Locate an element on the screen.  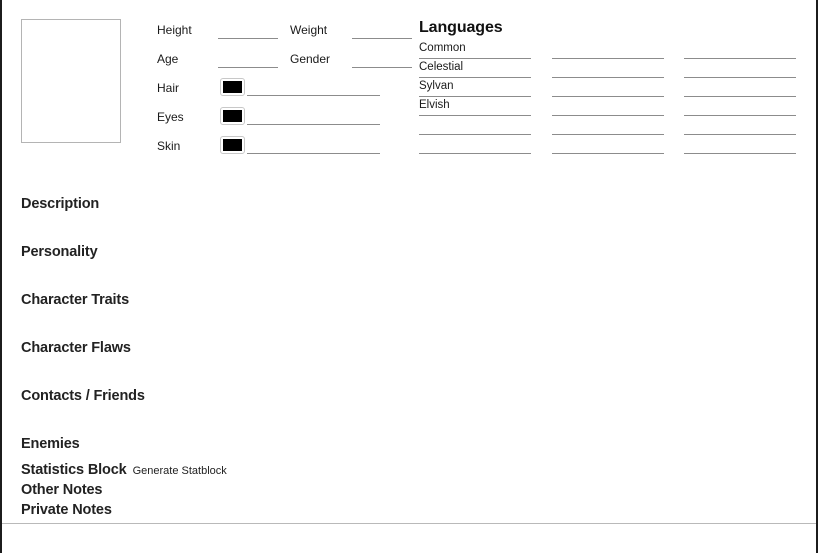
section-heading-label: Character Traits is located at coordinates (75, 300).